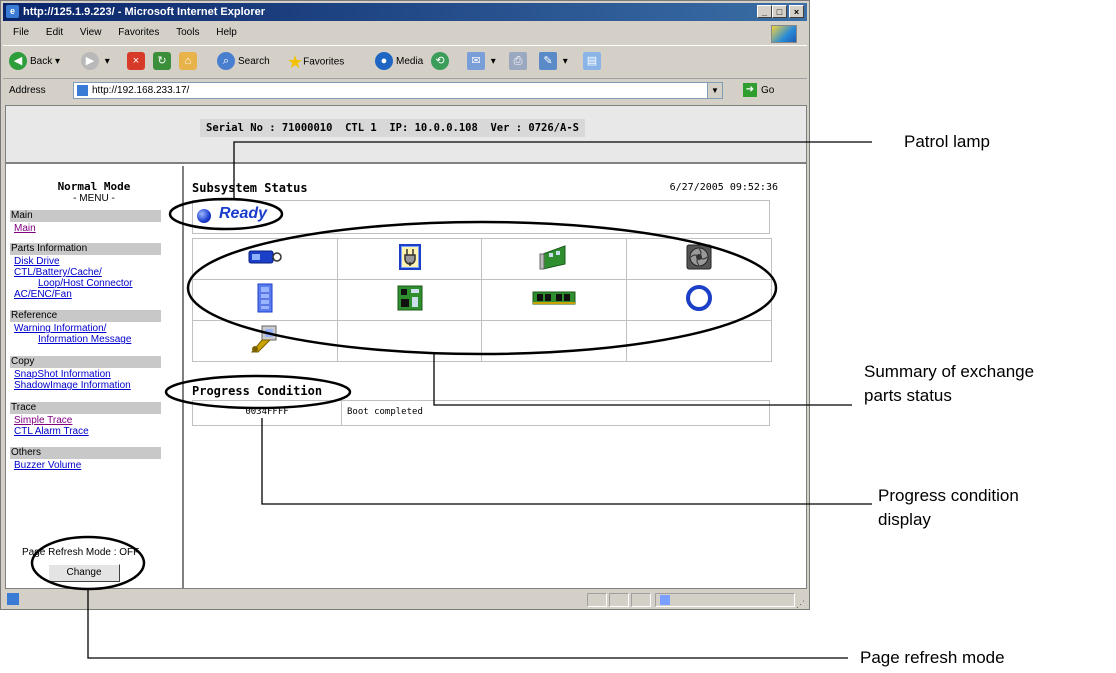 The width and height of the screenshot is (1116, 673). I want to click on page-refresh-ellipse, so click(88, 563).